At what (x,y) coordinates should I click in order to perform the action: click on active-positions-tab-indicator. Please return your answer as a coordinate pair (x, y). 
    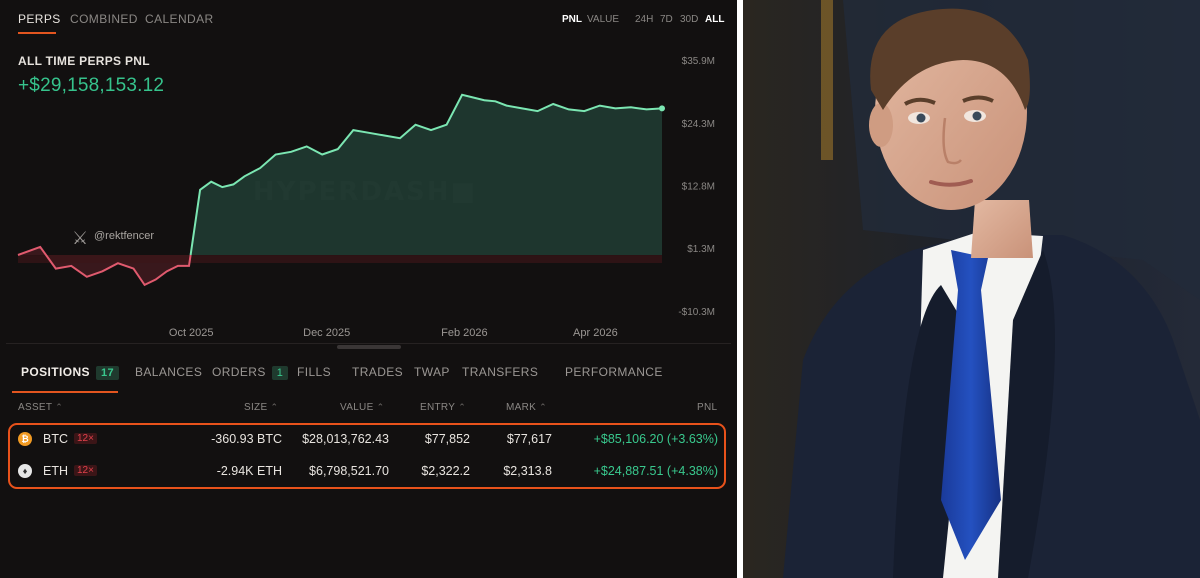
    Looking at the image, I should click on (65, 392).